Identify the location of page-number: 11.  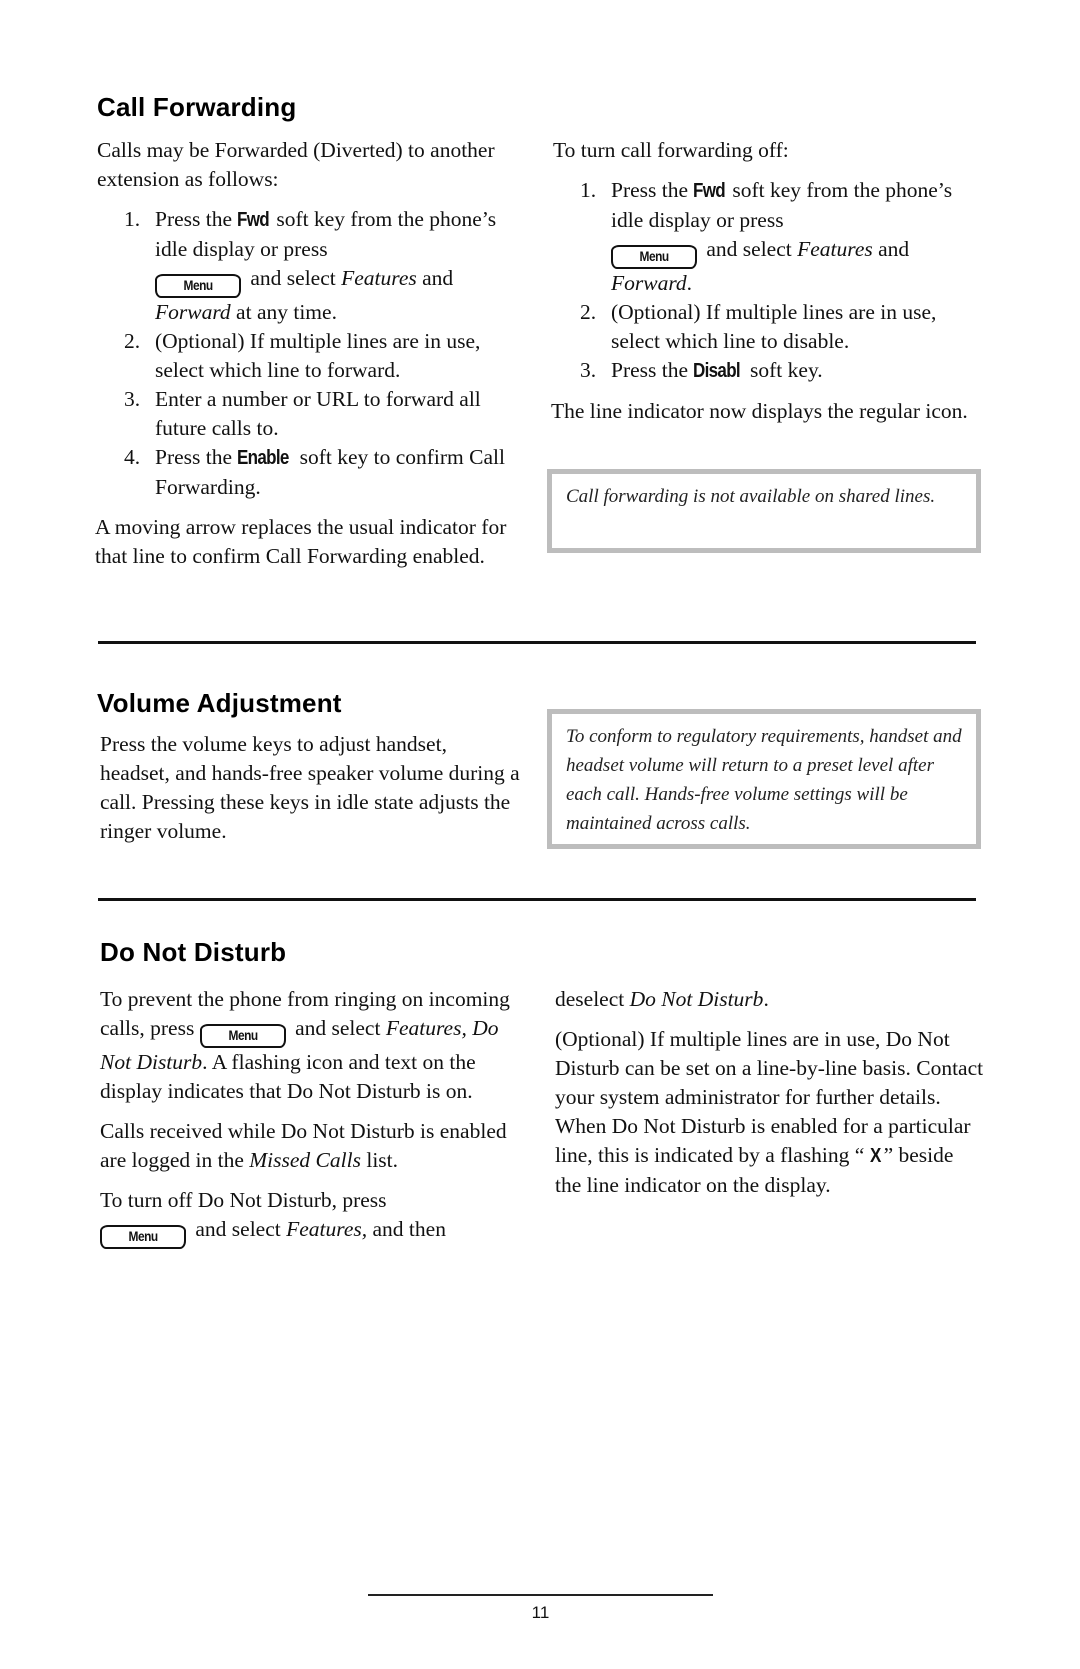
(540, 1612).